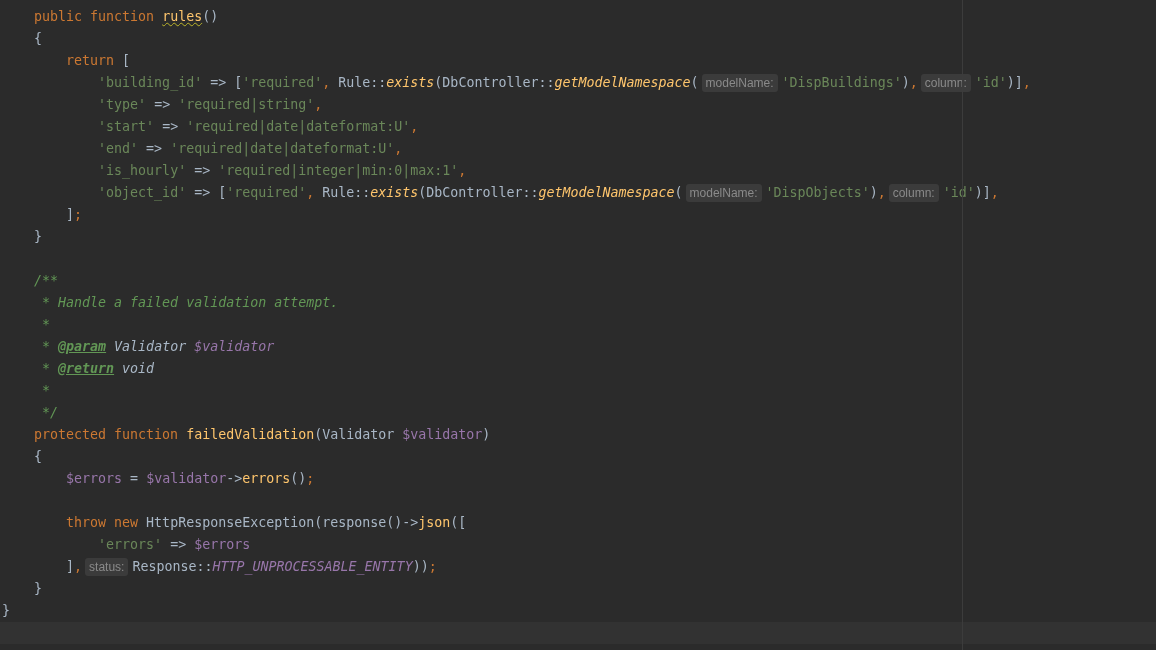 The width and height of the screenshot is (1156, 650). What do you see at coordinates (913, 193) in the screenshot?
I see `parameter-hint: column:` at bounding box center [913, 193].